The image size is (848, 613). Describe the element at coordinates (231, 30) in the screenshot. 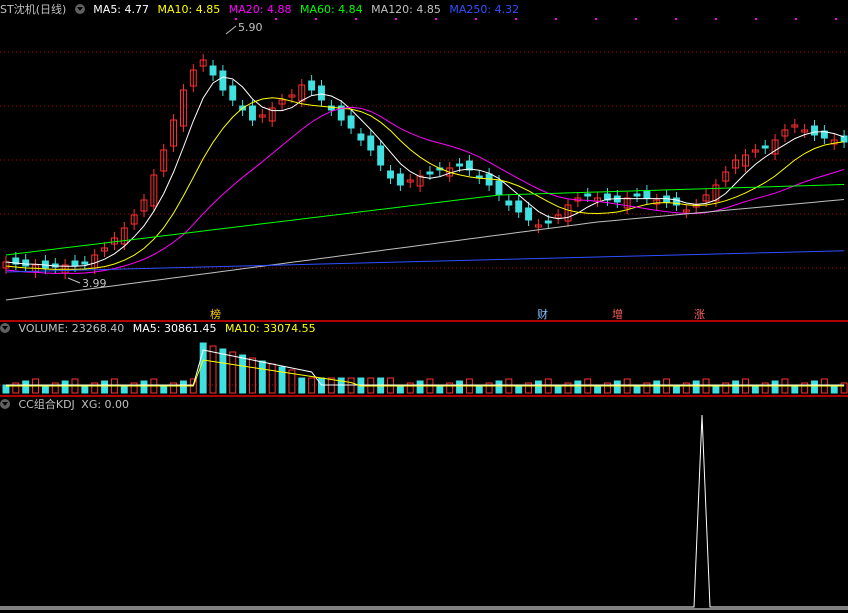

I see `high-pointer` at that location.